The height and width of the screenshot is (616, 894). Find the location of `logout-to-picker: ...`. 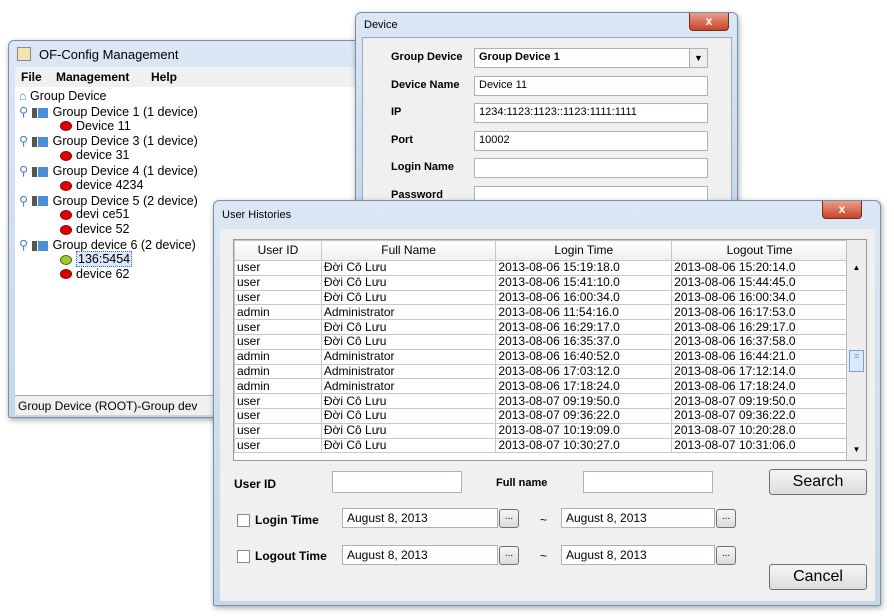

logout-to-picker: ... is located at coordinates (726, 555).